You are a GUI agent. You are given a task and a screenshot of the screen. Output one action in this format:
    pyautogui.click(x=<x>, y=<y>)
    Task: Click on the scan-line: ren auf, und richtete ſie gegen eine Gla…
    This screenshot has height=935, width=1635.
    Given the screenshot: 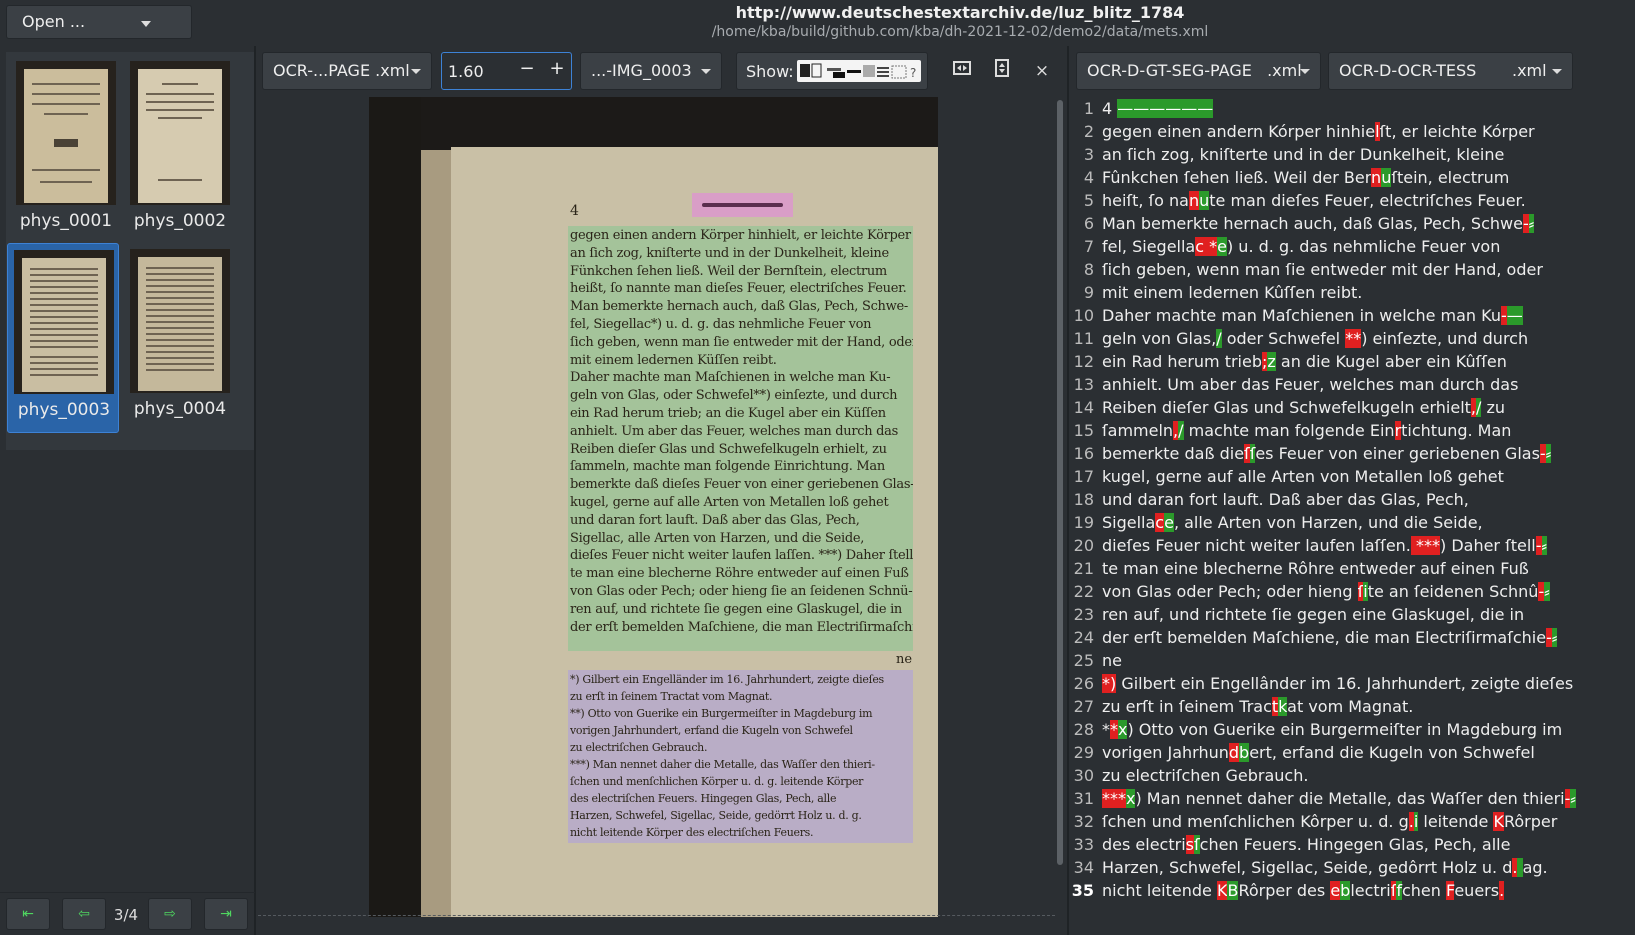 What is the action you would take?
    pyautogui.click(x=741, y=610)
    